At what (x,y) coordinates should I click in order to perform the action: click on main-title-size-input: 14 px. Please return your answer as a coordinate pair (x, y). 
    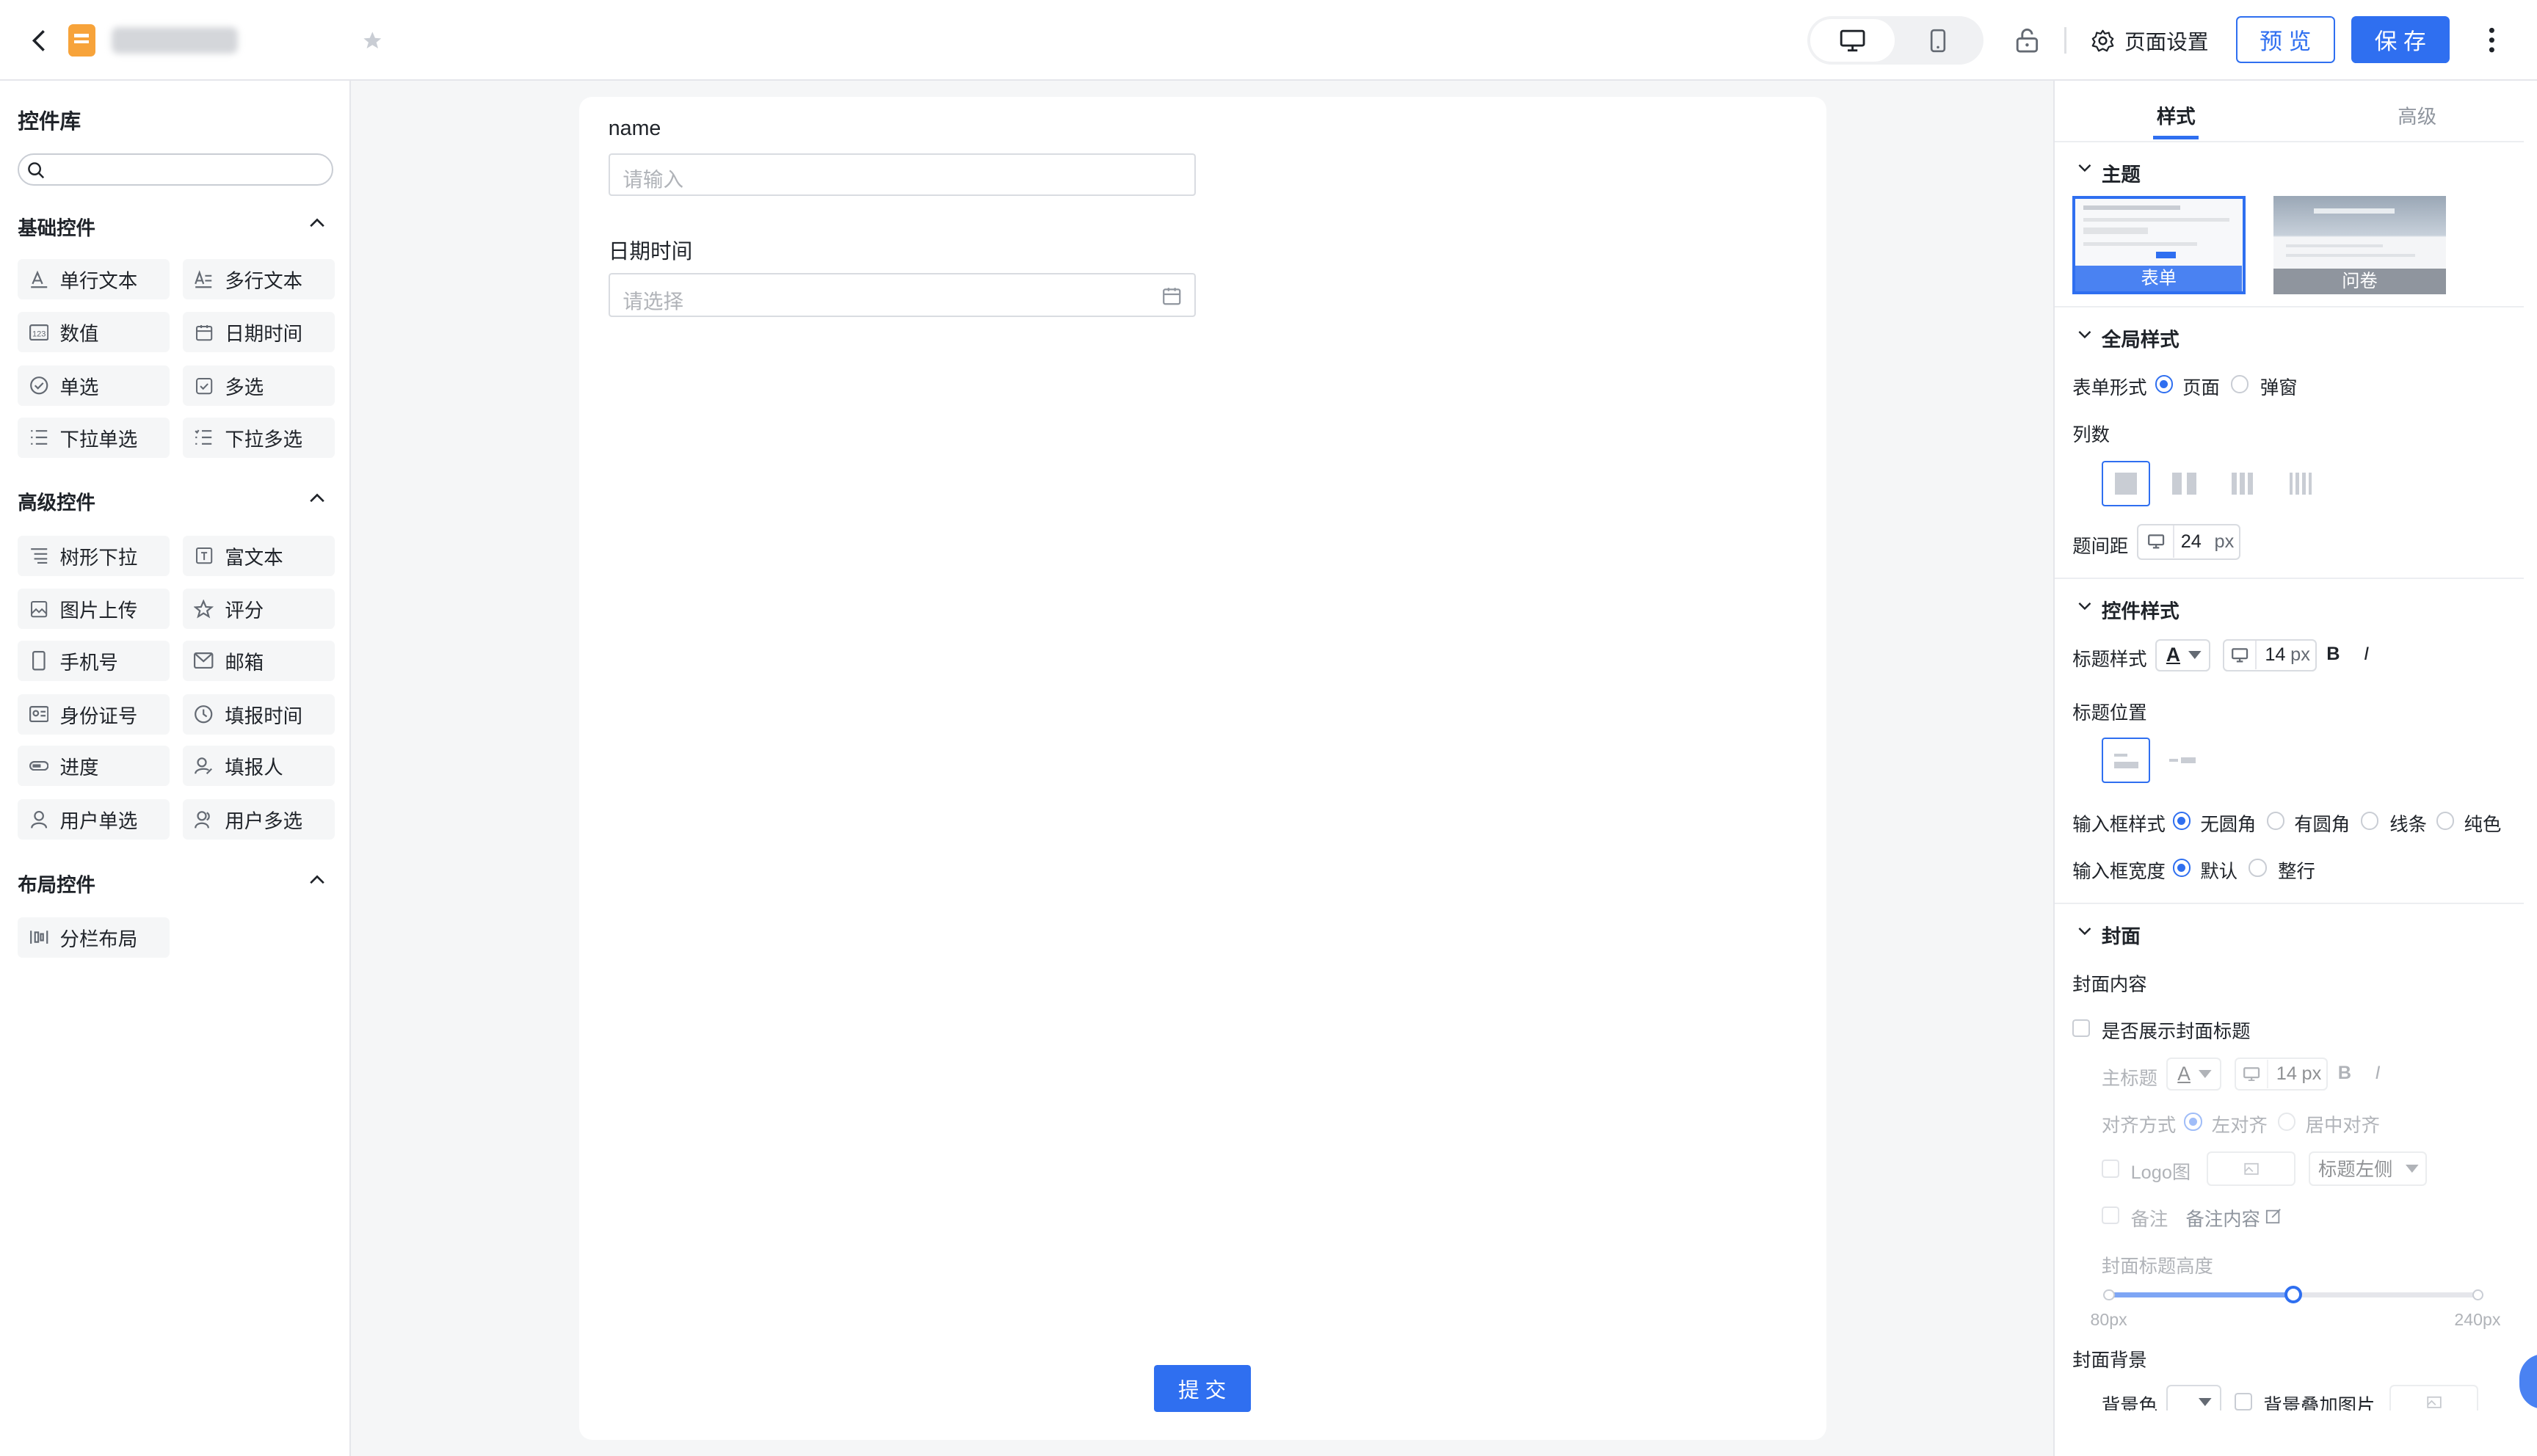
    Looking at the image, I should click on (2281, 1074).